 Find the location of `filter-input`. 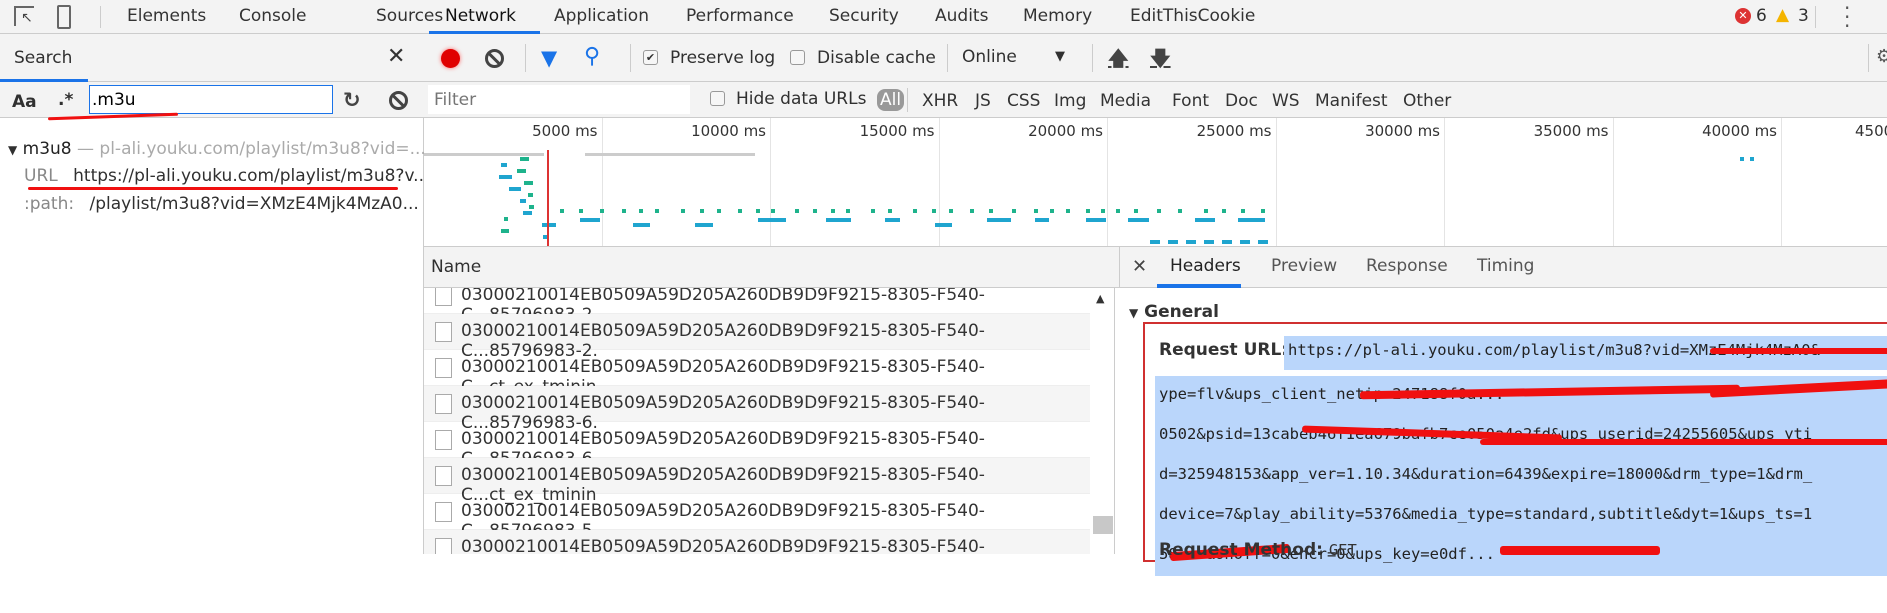

filter-input is located at coordinates (559, 99).